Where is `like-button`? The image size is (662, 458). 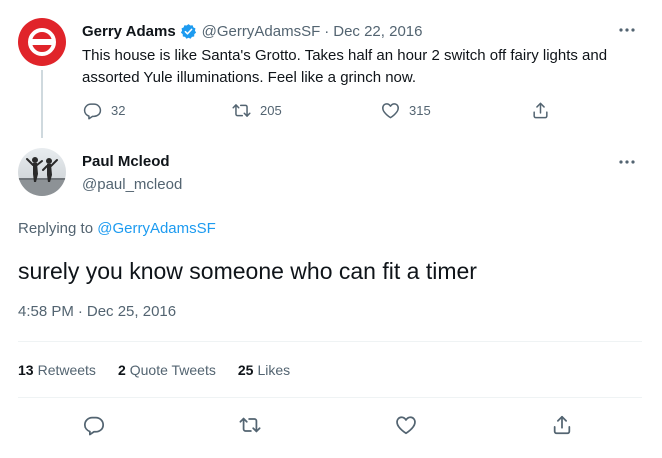
like-button is located at coordinates (407, 426).